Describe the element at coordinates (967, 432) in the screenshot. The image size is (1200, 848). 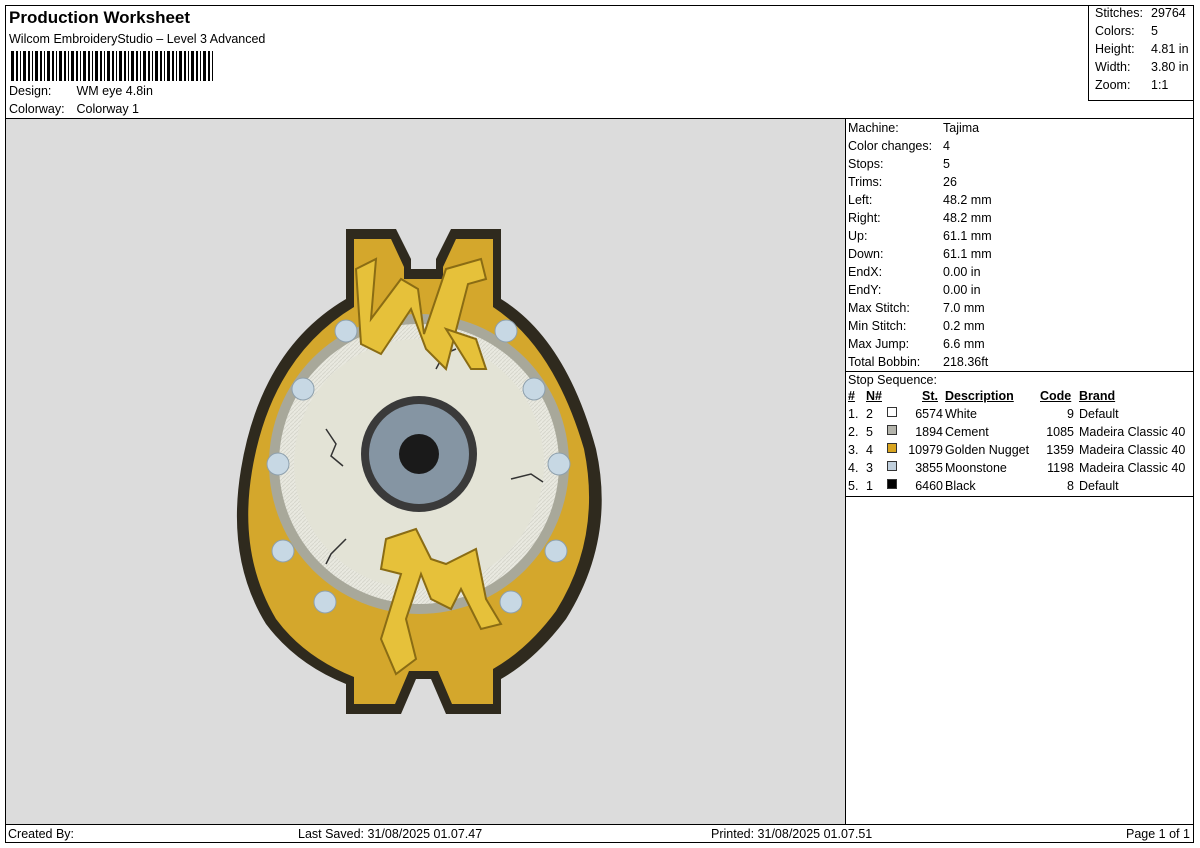
I see `thread-description: Cement` at that location.